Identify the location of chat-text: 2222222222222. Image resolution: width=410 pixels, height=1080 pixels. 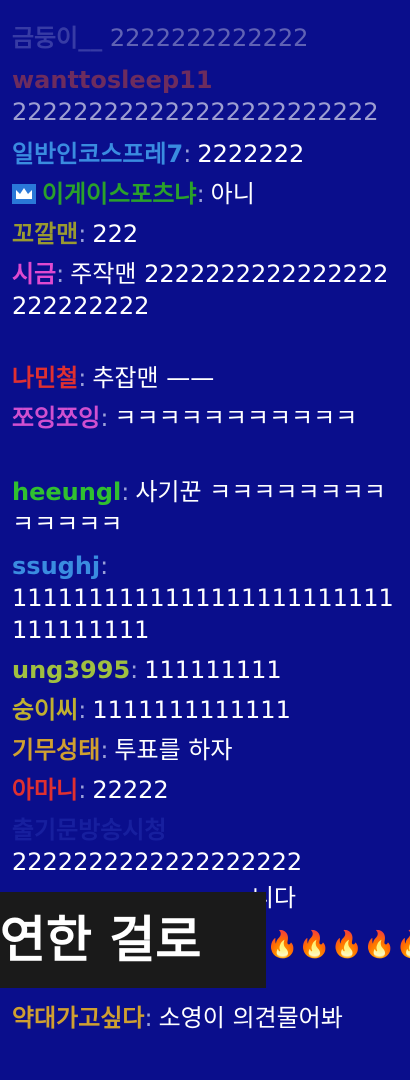
(209, 38).